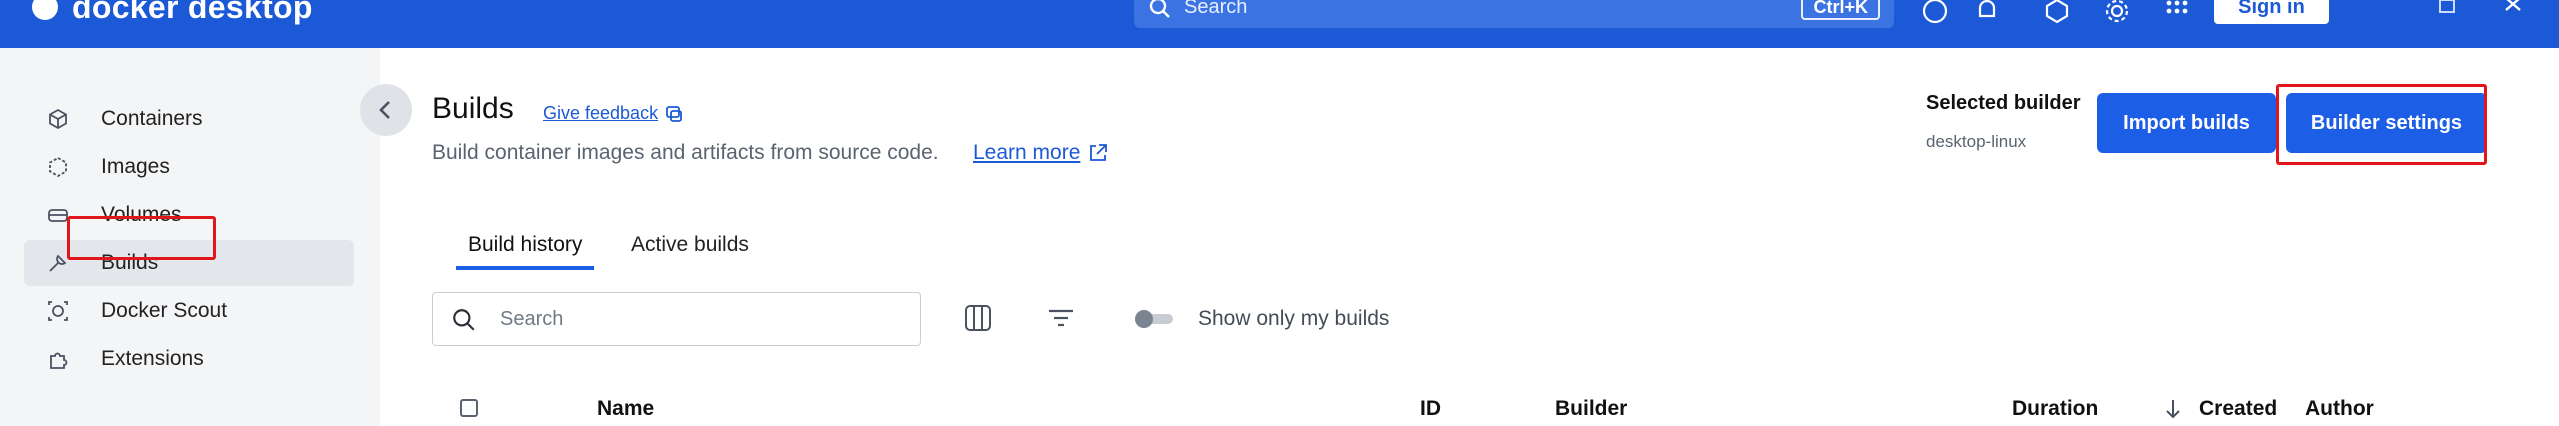 The height and width of the screenshot is (426, 2559). Describe the element at coordinates (525, 245) in the screenshot. I see `tab-build-history: Build history` at that location.